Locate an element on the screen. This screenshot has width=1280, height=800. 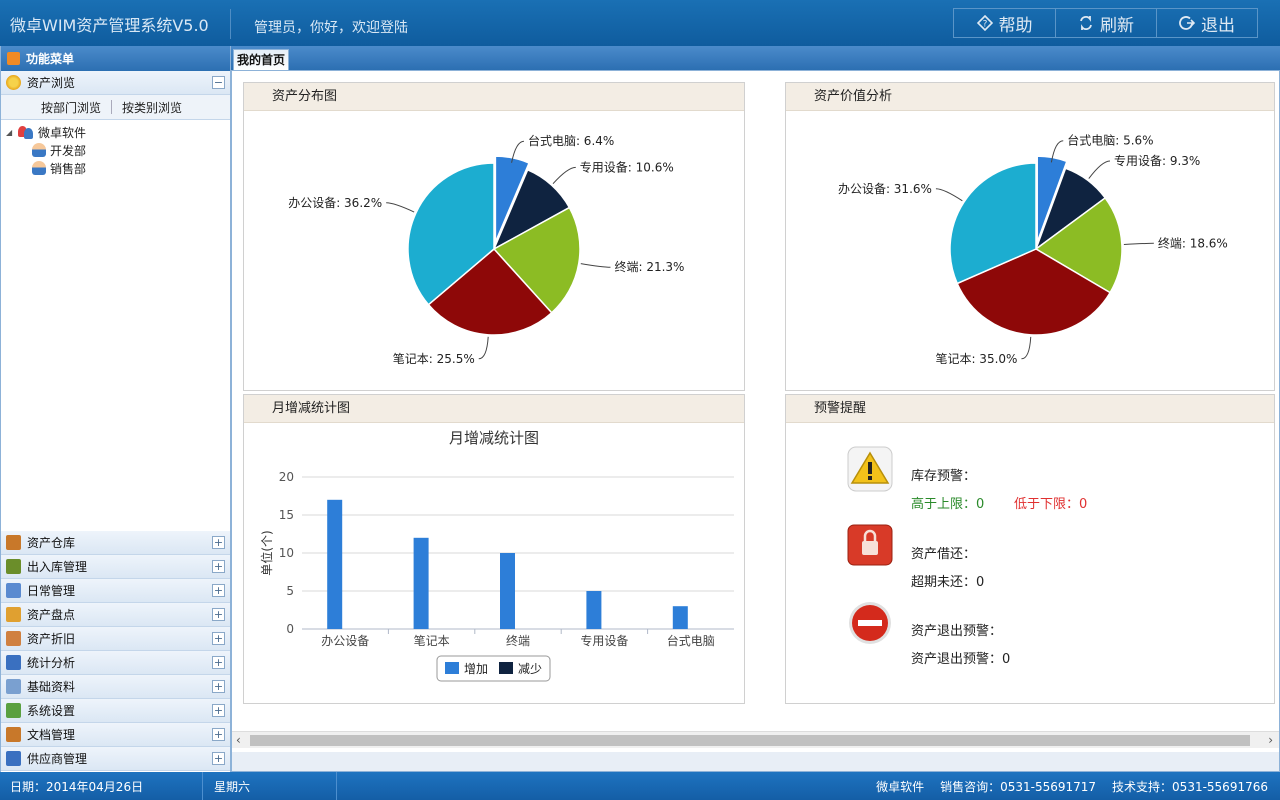
legend-label: 减少 is located at coordinates (530, 669).